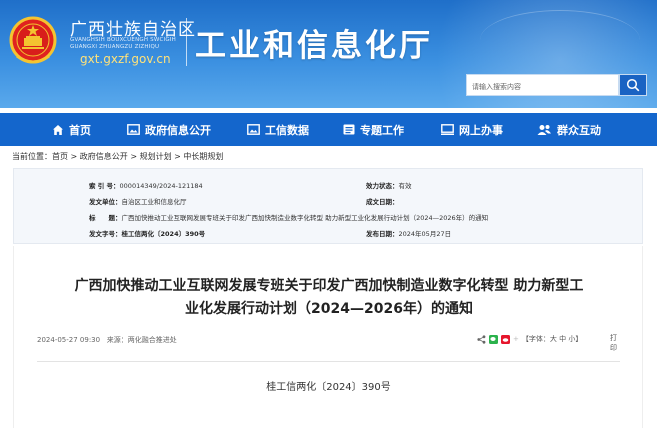  What do you see at coordinates (152, 340) in the screenshot?
I see `article-source-value: 两化融合推进处` at bounding box center [152, 340].